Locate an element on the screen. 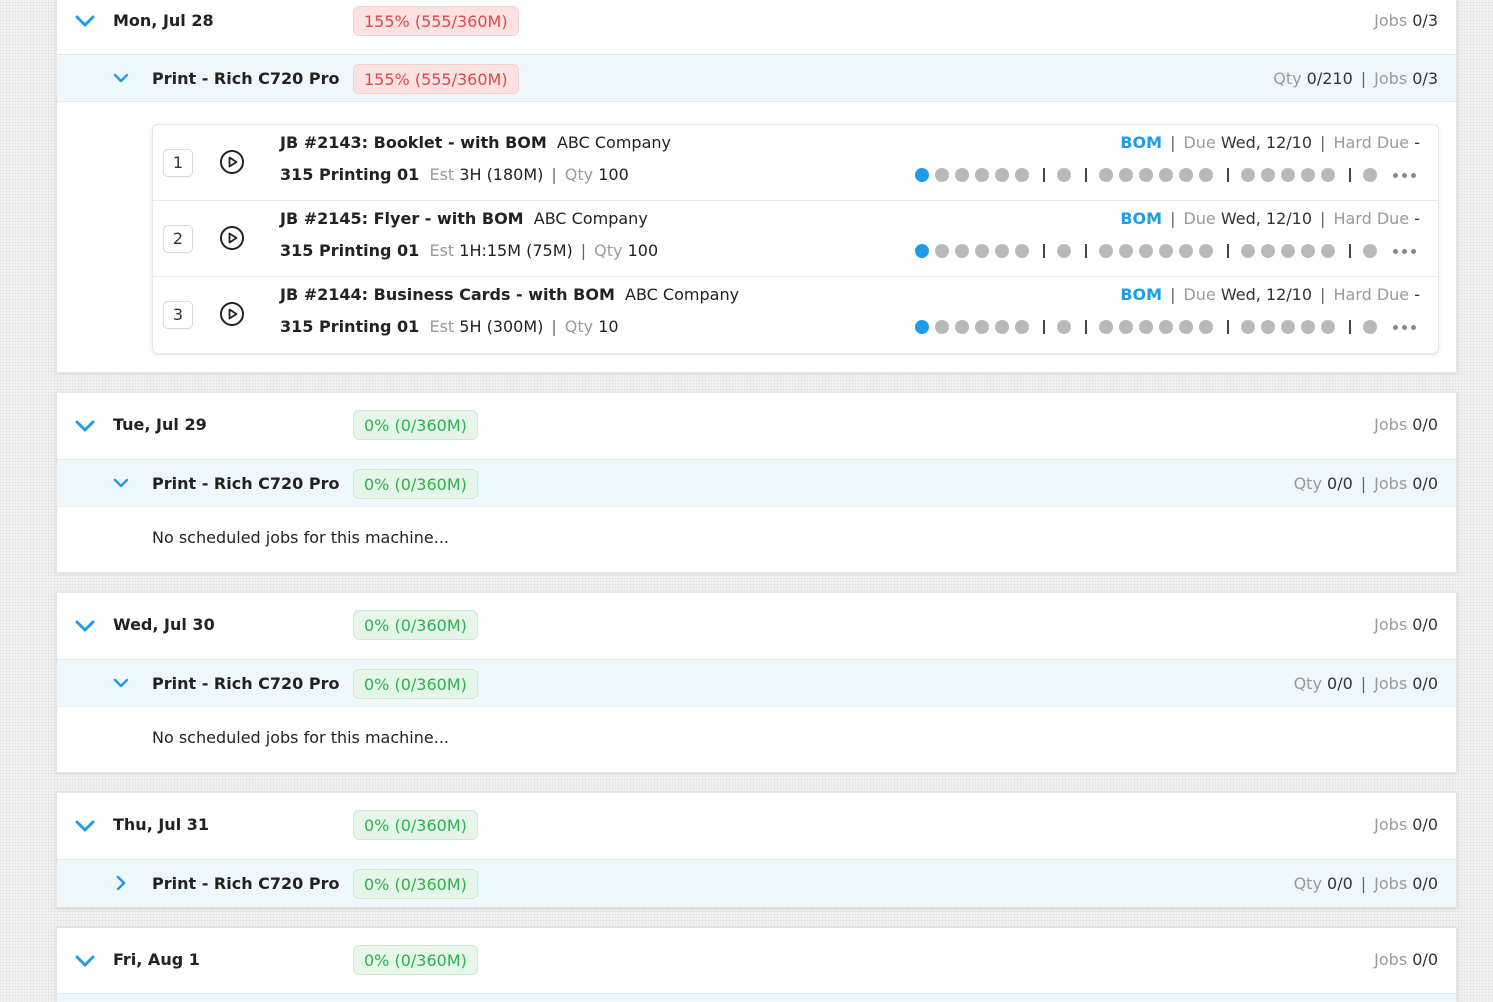 This screenshot has height=1002, width=1493. job-company: ABC Company is located at coordinates (590, 218).